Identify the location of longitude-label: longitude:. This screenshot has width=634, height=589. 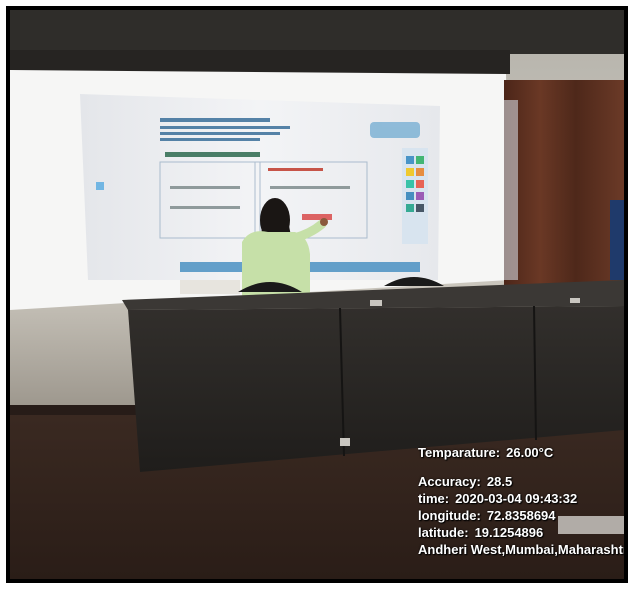
(449, 515).